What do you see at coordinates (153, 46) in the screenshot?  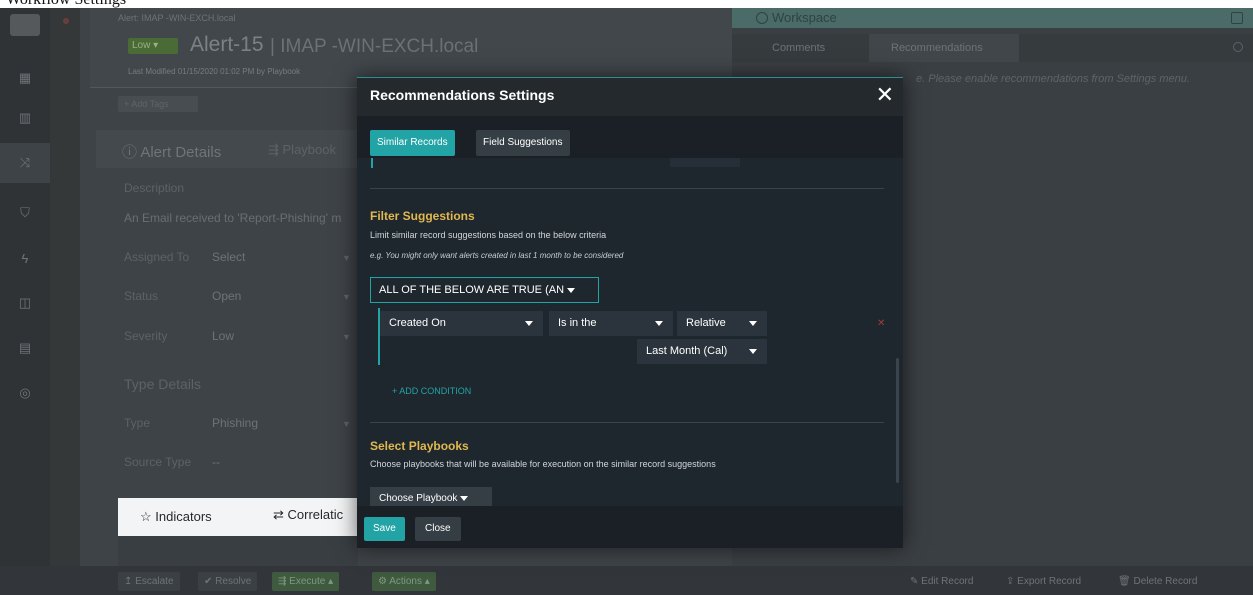 I see `severity-badge: Low ▾` at bounding box center [153, 46].